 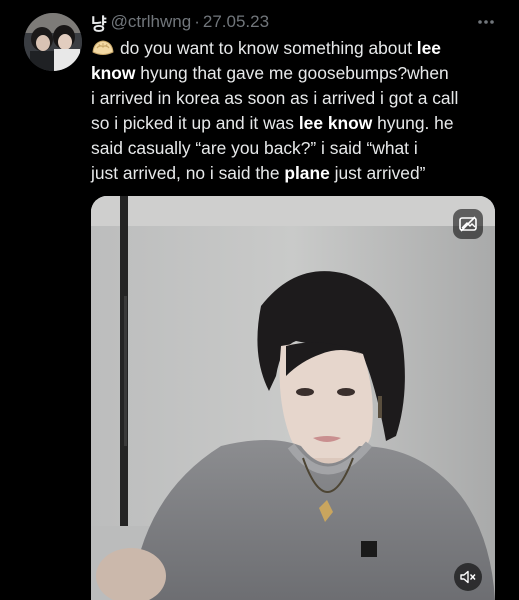 I want to click on tweet-text-bold: plane, so click(x=307, y=173).